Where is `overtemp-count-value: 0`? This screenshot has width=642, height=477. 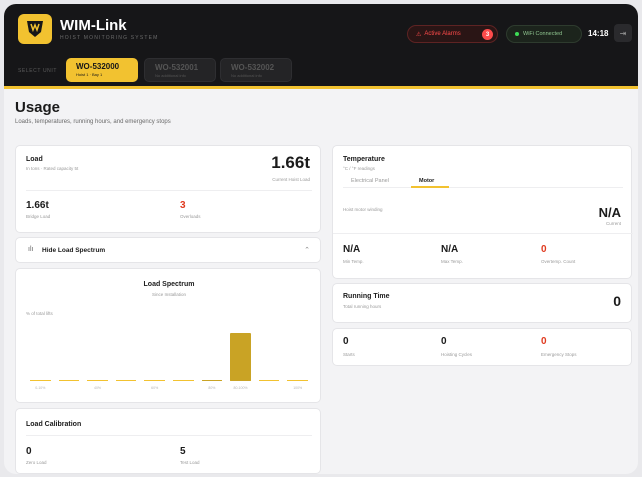 overtemp-count-value: 0 is located at coordinates (544, 249).